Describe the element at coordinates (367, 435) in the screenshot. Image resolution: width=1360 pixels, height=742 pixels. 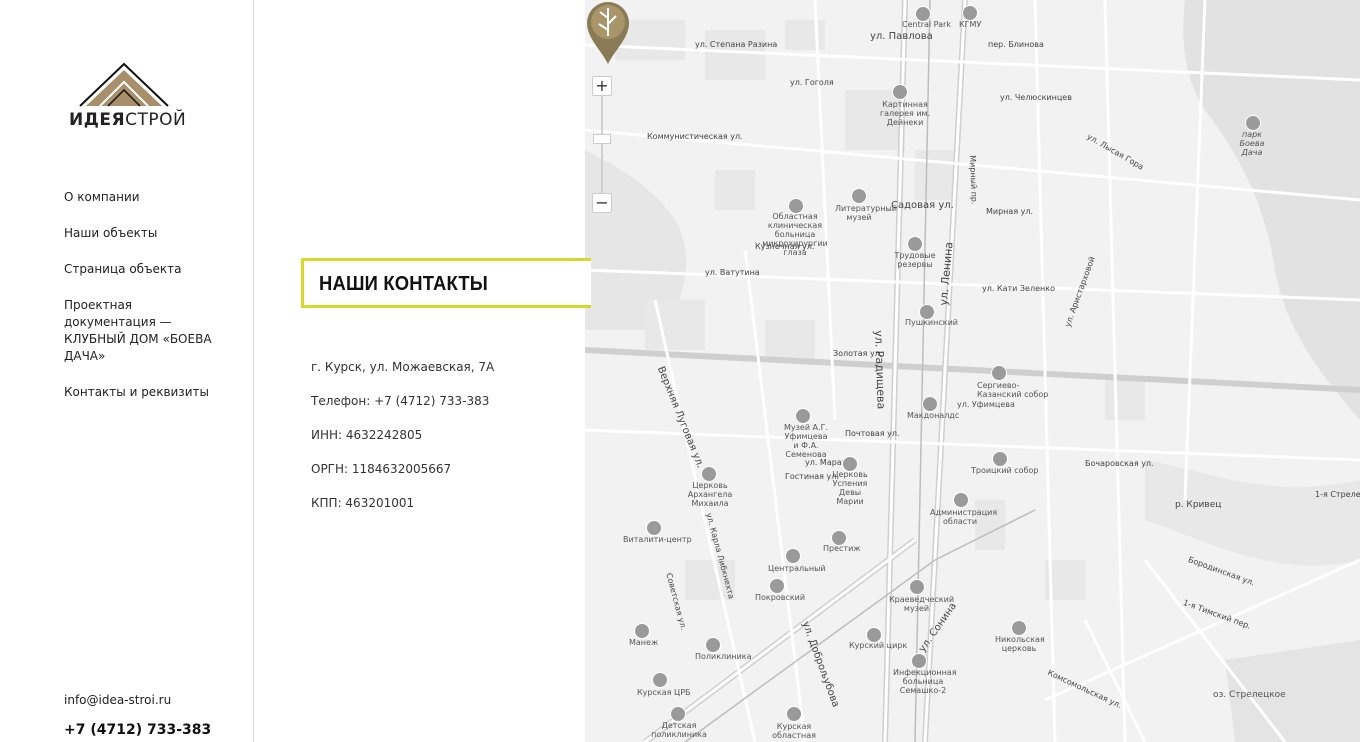
I see `inn-text: ИНН: 4632242805` at that location.